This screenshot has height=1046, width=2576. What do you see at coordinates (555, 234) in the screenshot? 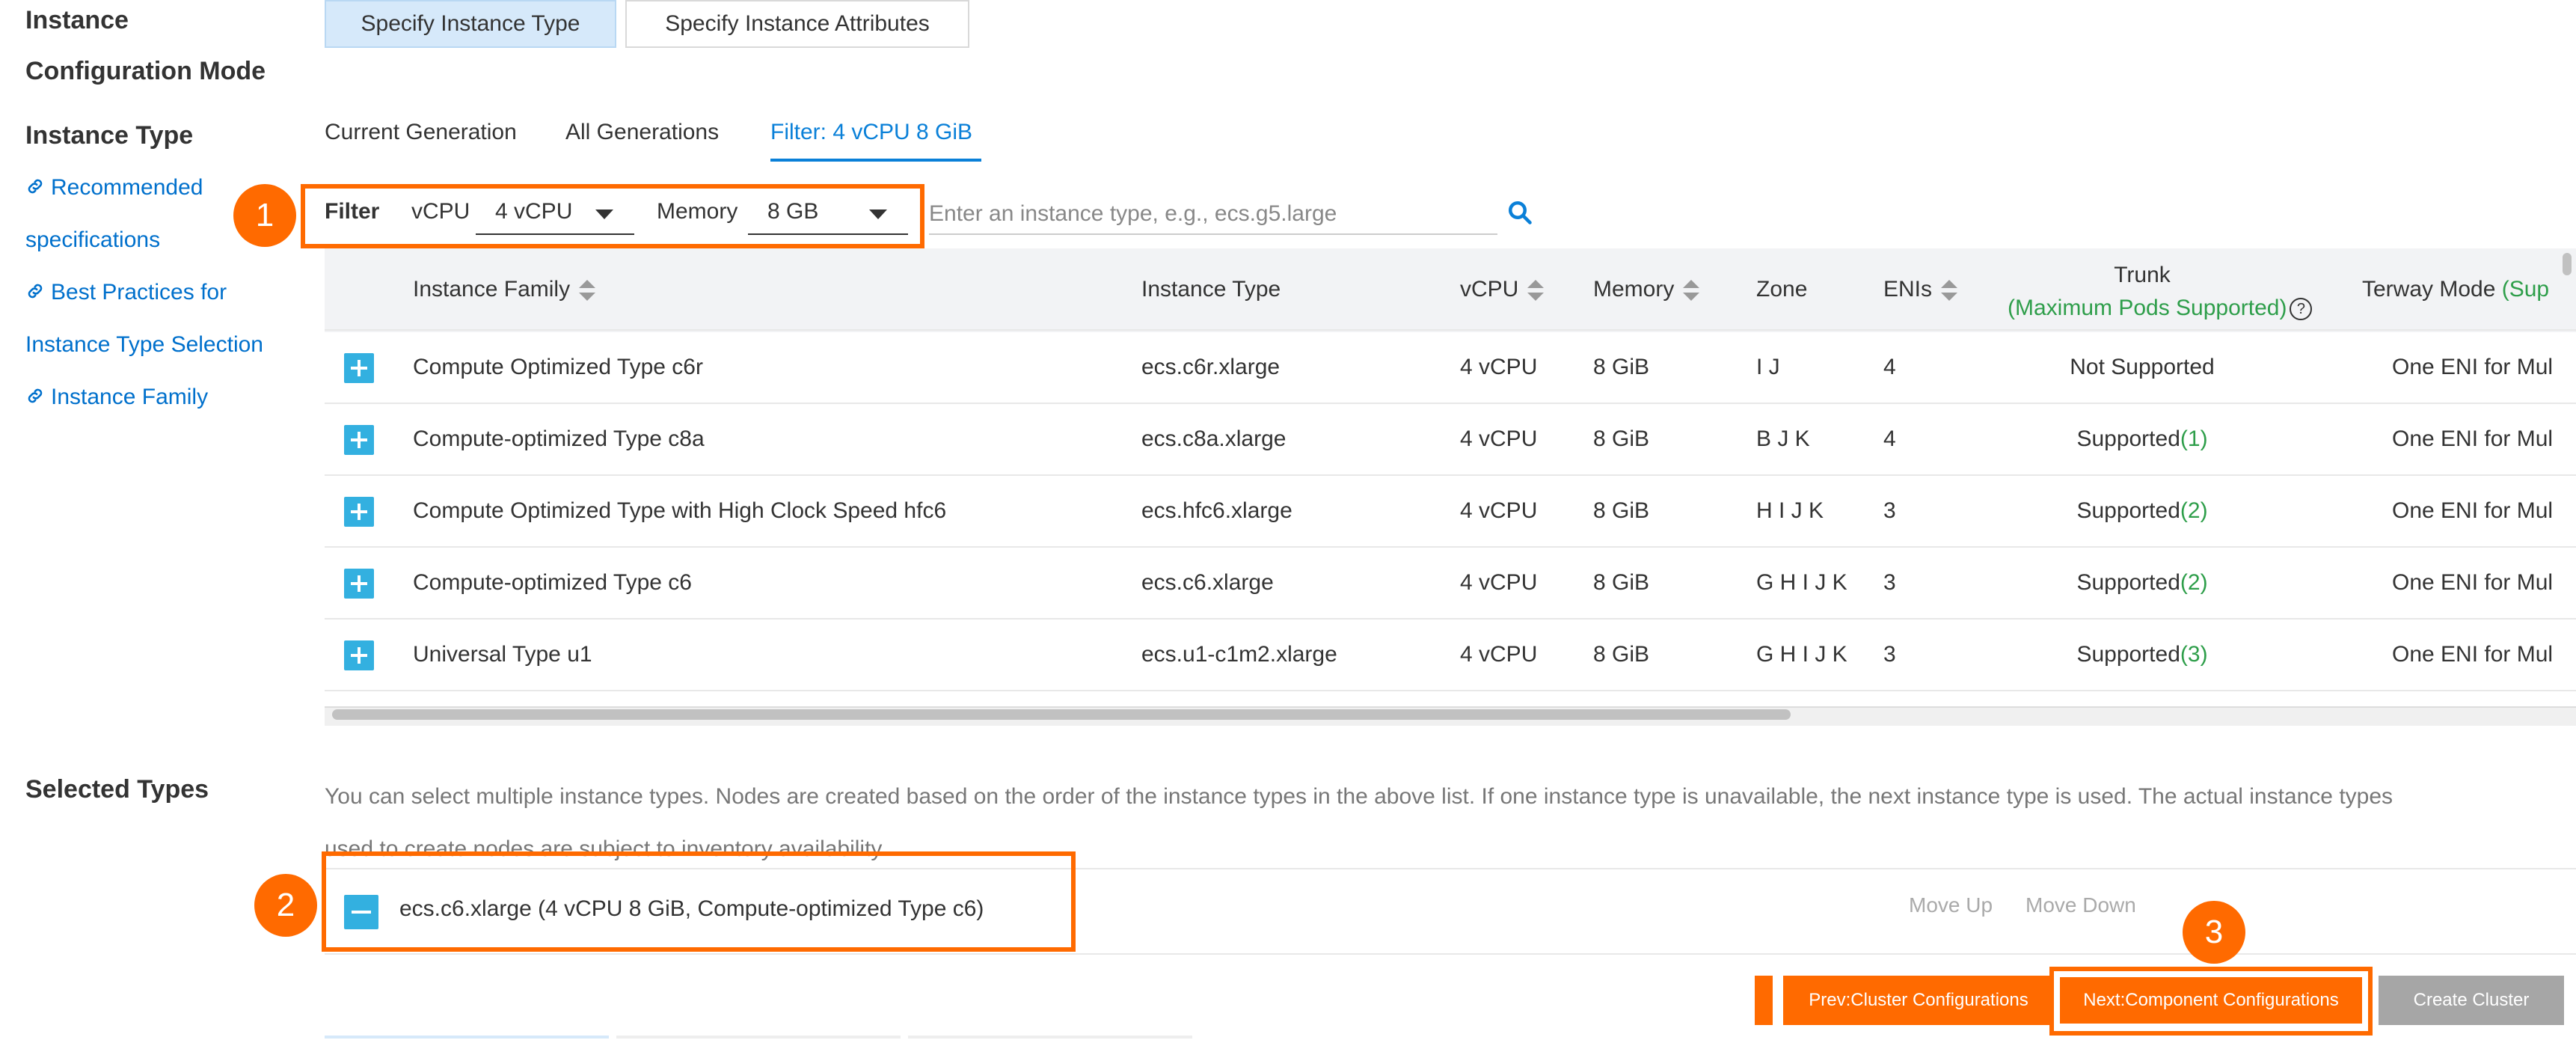
I see `vcpu-select-underline` at bounding box center [555, 234].